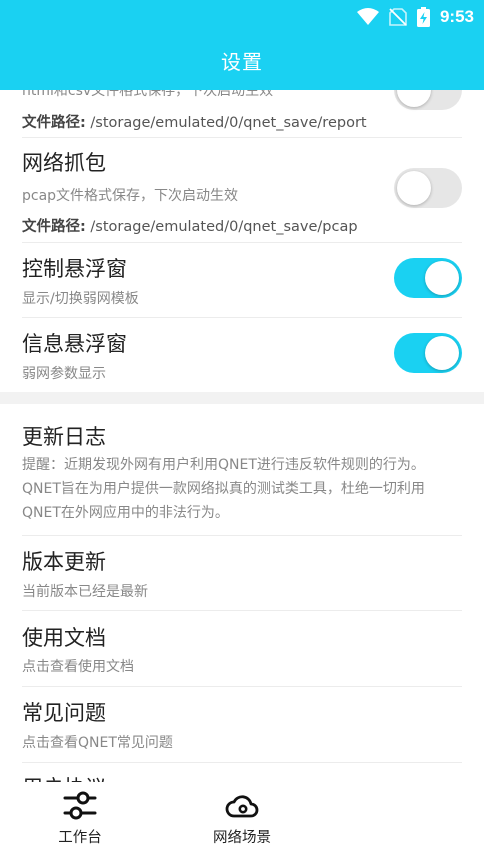 Image resolution: width=484 pixels, height=860 pixels. What do you see at coordinates (64, 374) in the screenshot?
I see `info-float-subtitle: 弱网参数显示` at bounding box center [64, 374].